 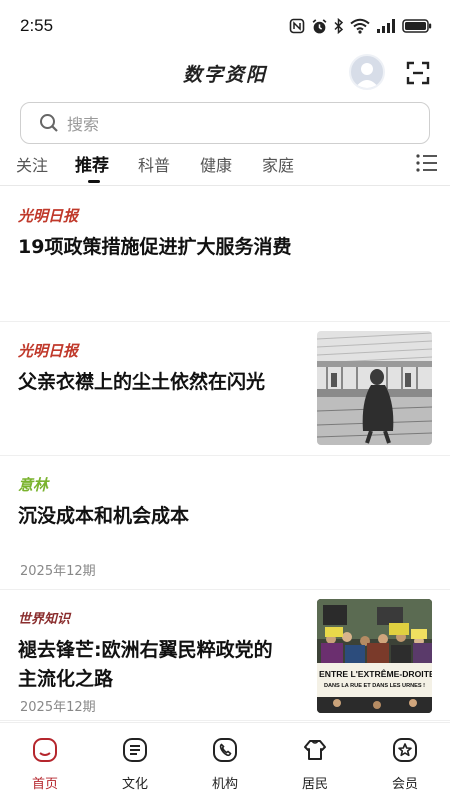 What do you see at coordinates (83, 123) in the screenshot?
I see `search-input: 搜索` at bounding box center [83, 123].